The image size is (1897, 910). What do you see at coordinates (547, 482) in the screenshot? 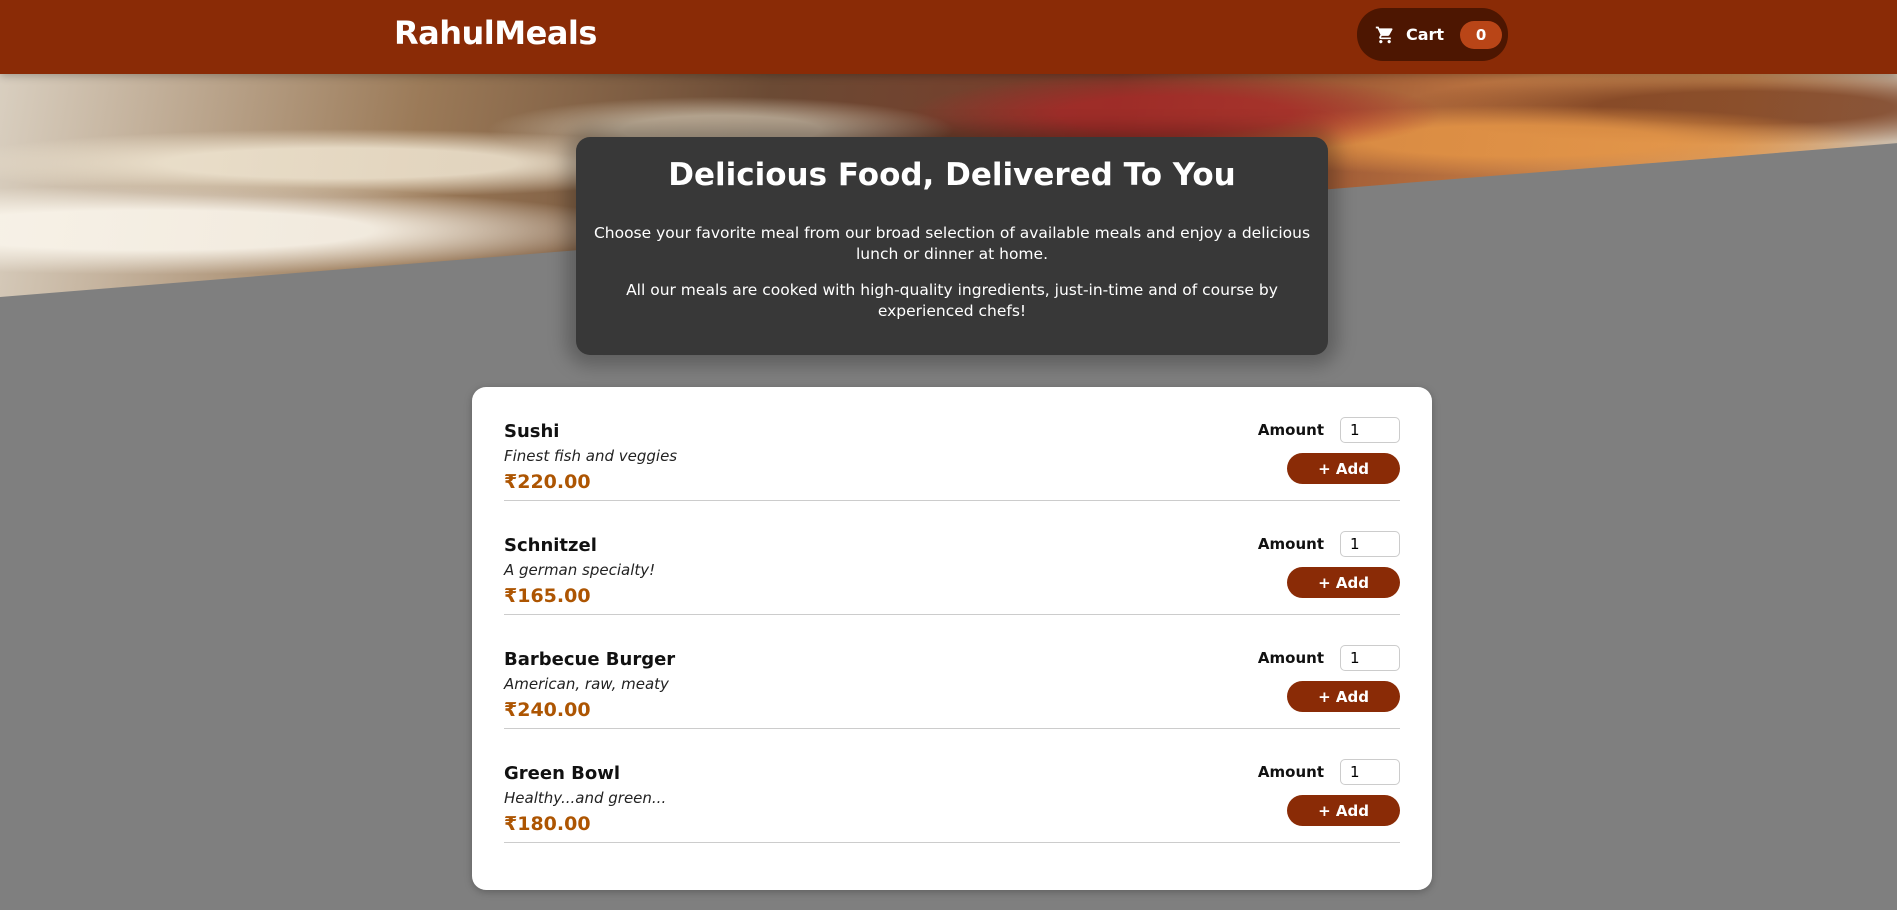
I see `meal-price: ₹220.00` at bounding box center [547, 482].